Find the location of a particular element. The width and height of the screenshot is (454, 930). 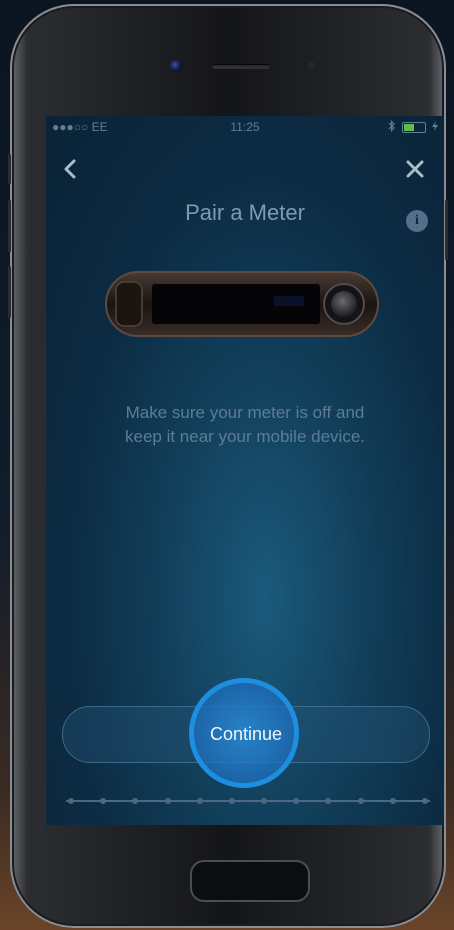

instructions-line-1: Make sure your meter is off and is located at coordinates (245, 412).